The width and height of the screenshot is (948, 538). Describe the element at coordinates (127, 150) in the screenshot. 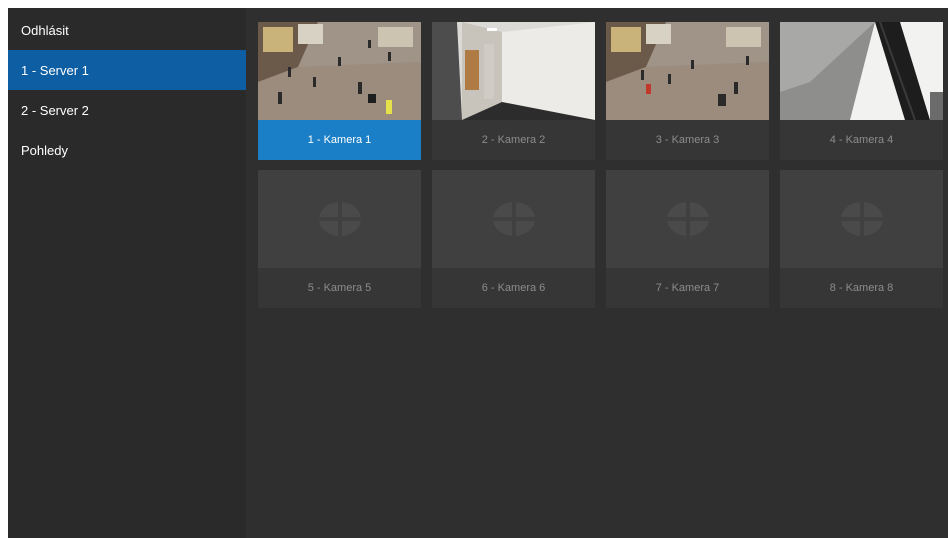

I see `sidebar-item-views: Pohledy` at that location.